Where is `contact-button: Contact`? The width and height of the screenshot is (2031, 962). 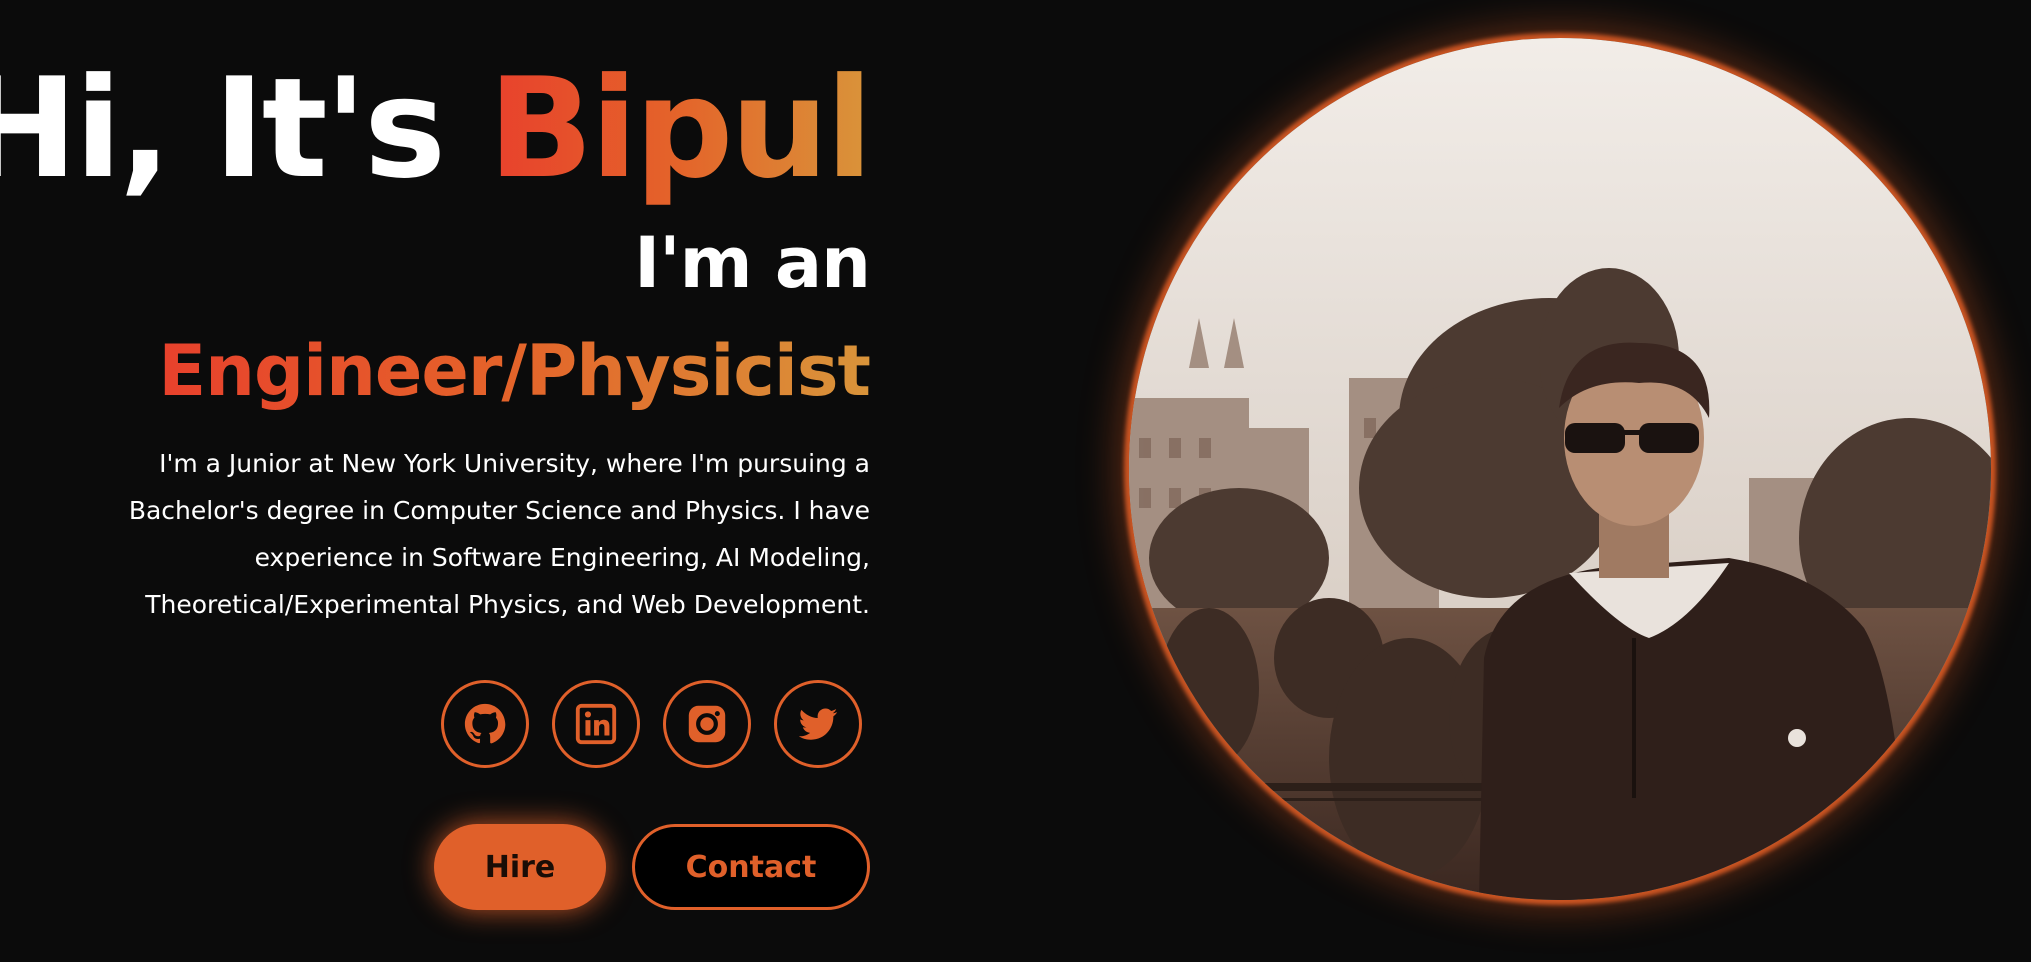
contact-button: Contact is located at coordinates (751, 867).